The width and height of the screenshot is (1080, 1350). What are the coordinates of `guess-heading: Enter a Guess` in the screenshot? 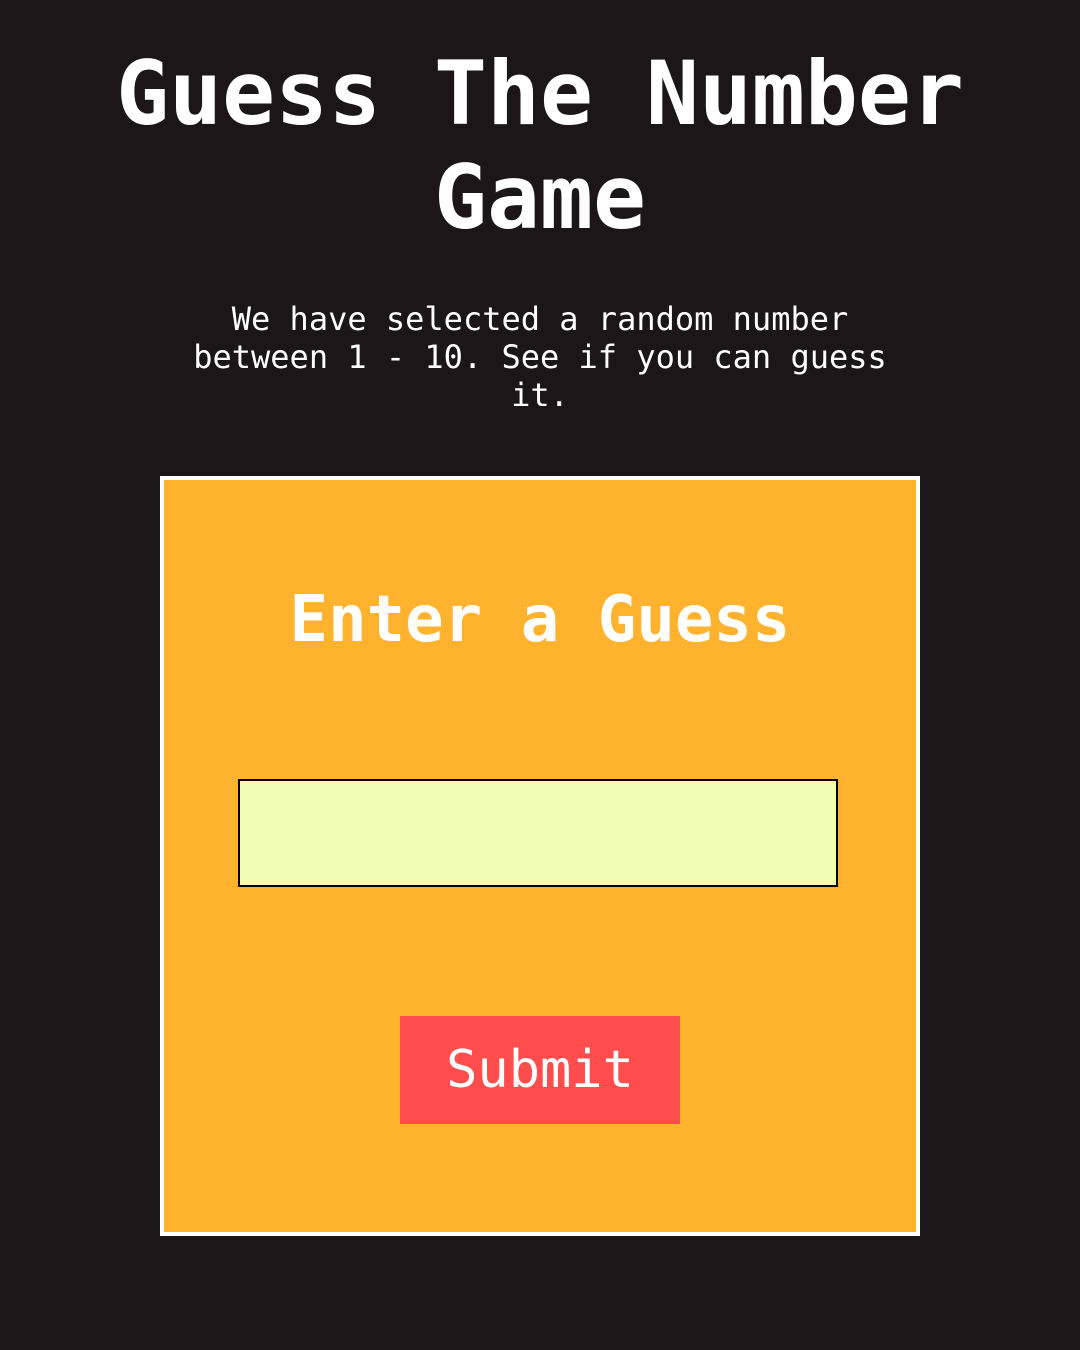 It's located at (540, 620).